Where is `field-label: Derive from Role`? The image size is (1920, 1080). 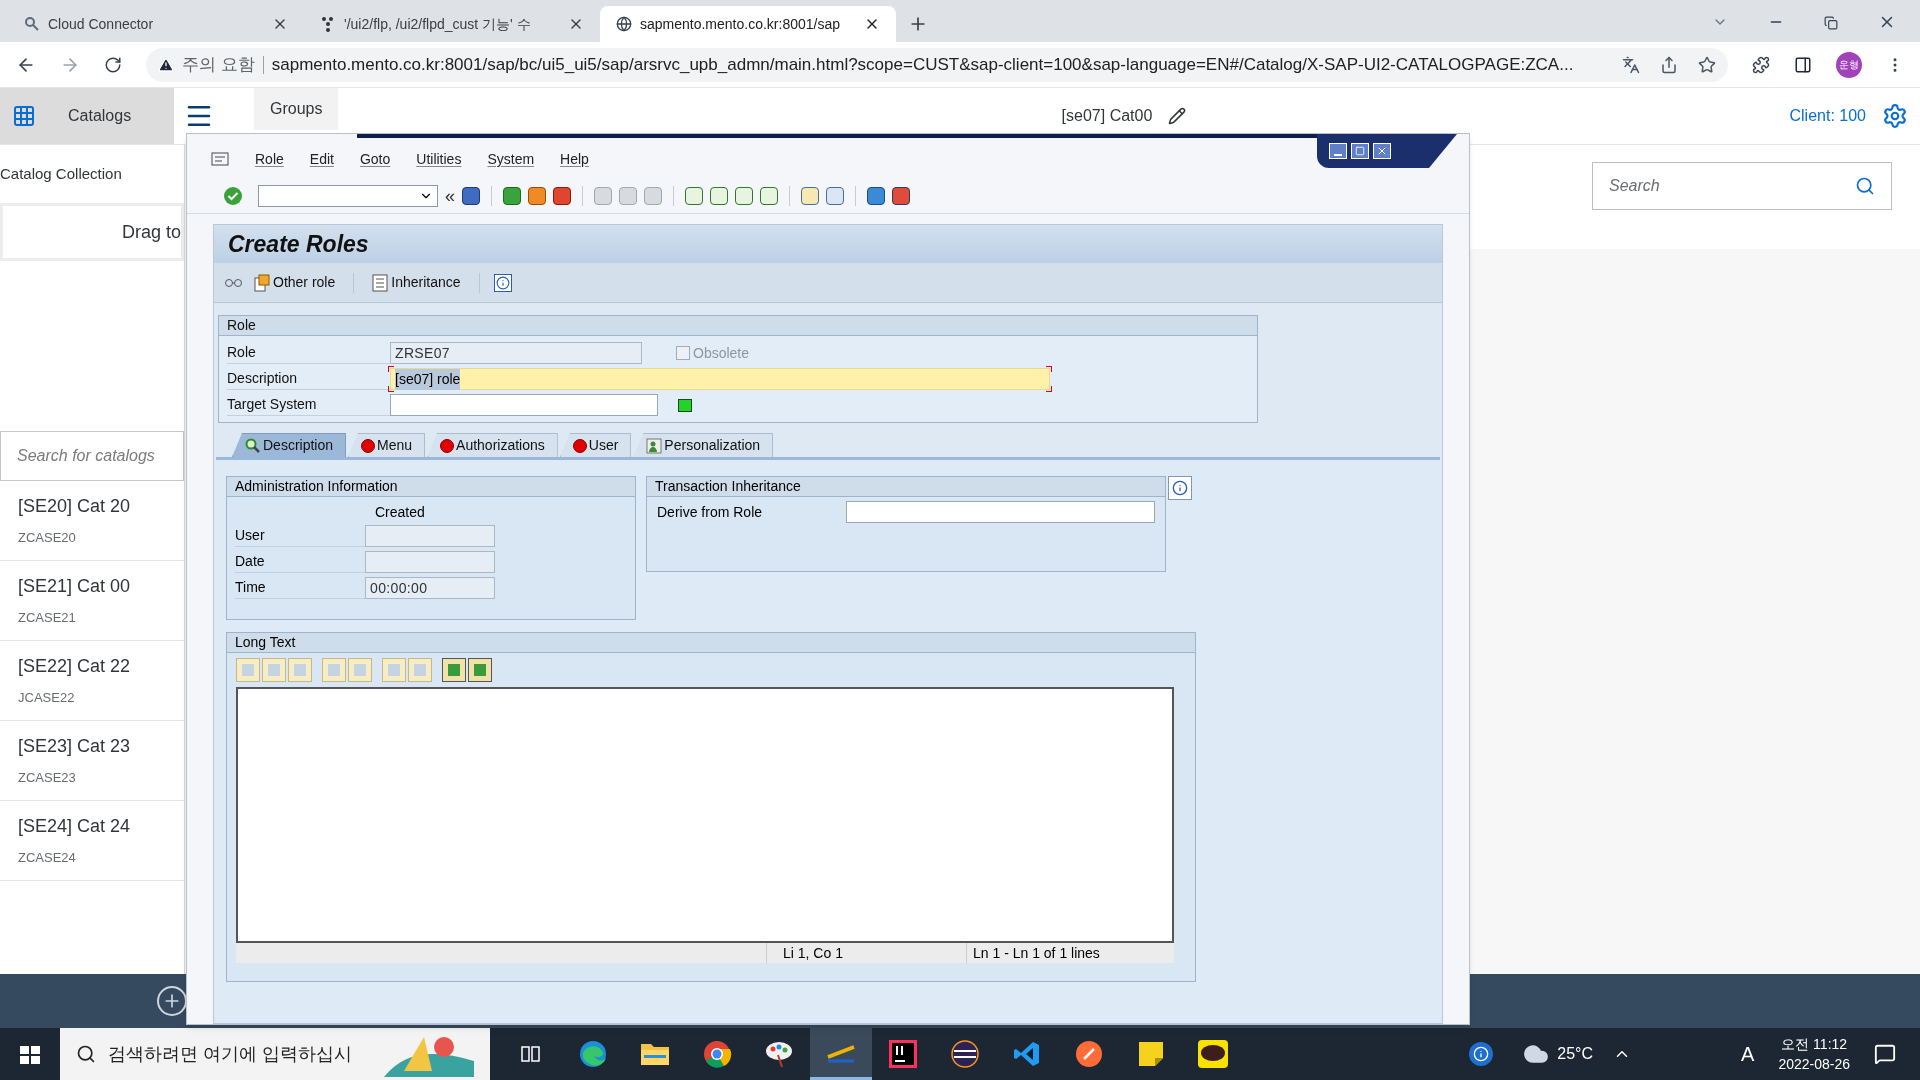 field-label: Derive from Role is located at coordinates (710, 512).